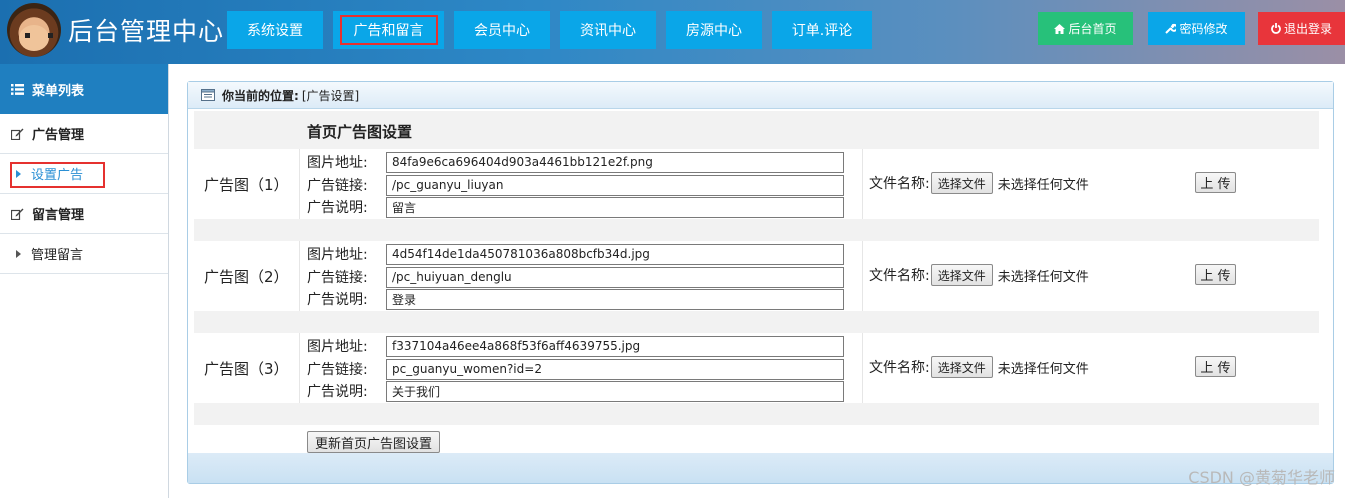 The width and height of the screenshot is (1345, 498). Describe the element at coordinates (84, 254) in the screenshot. I see `sidebar-item-manage-messages: 管理留言` at that location.